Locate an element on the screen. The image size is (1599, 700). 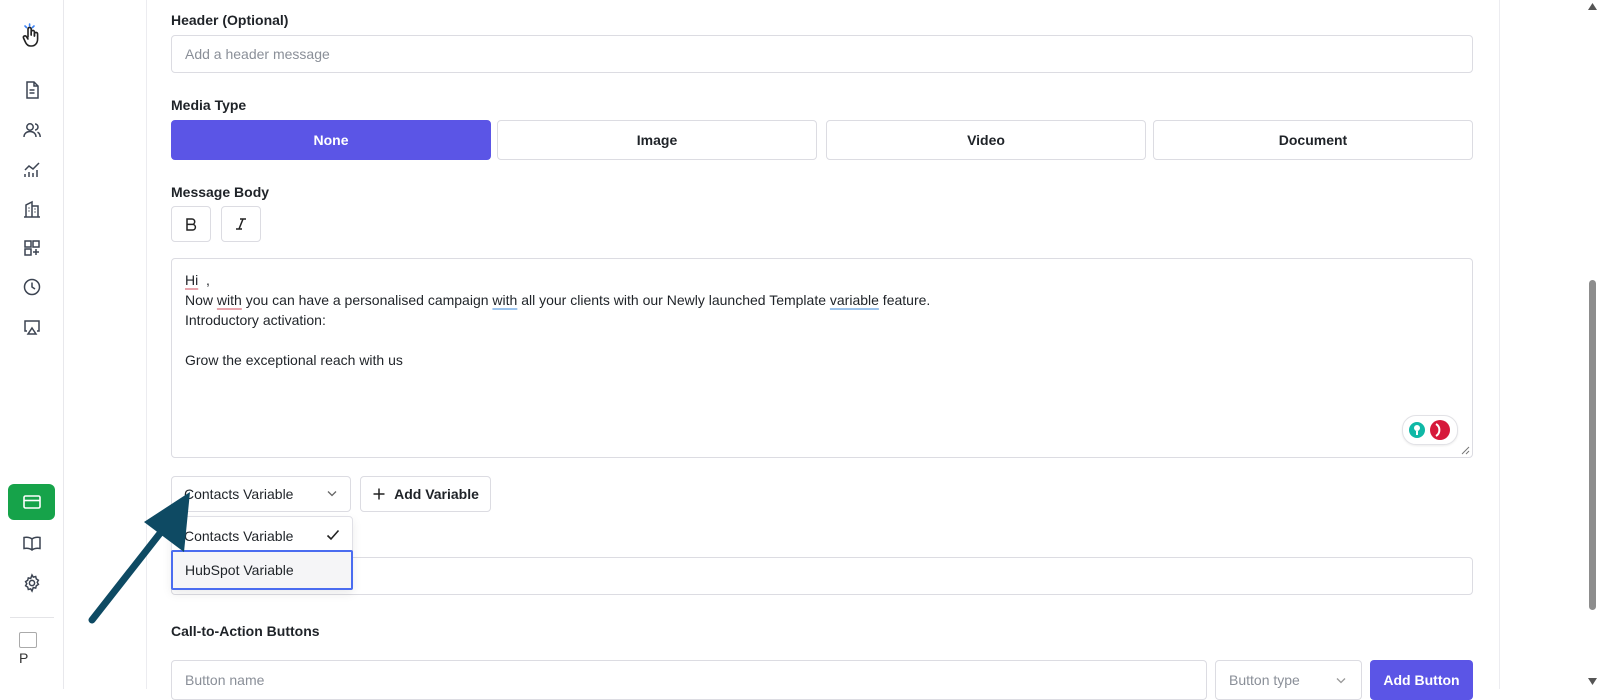
avatar: P is located at coordinates (31, 652).